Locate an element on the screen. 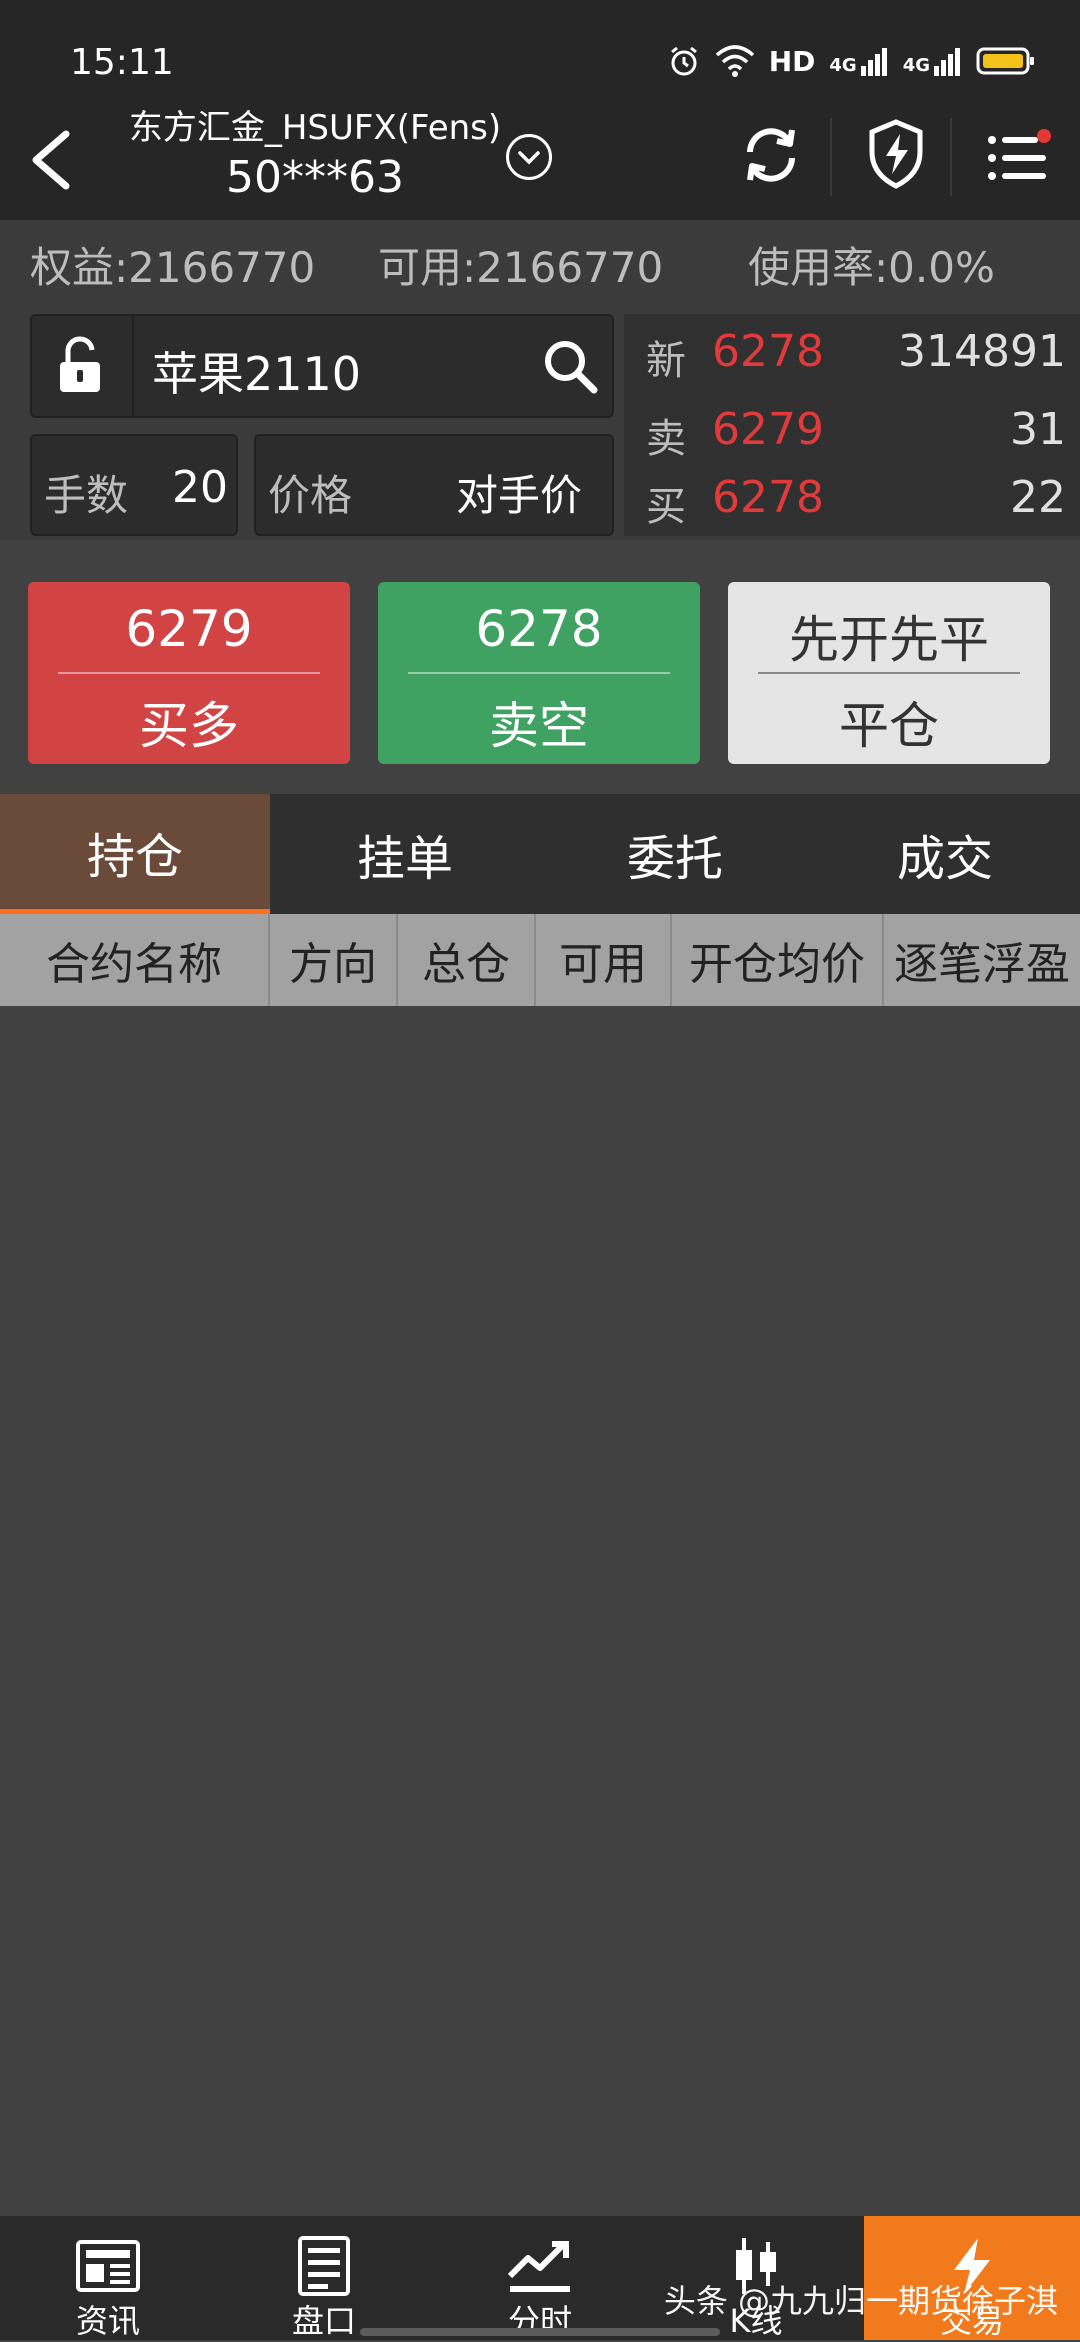  close-mode: 先开先平 is located at coordinates (889, 640).